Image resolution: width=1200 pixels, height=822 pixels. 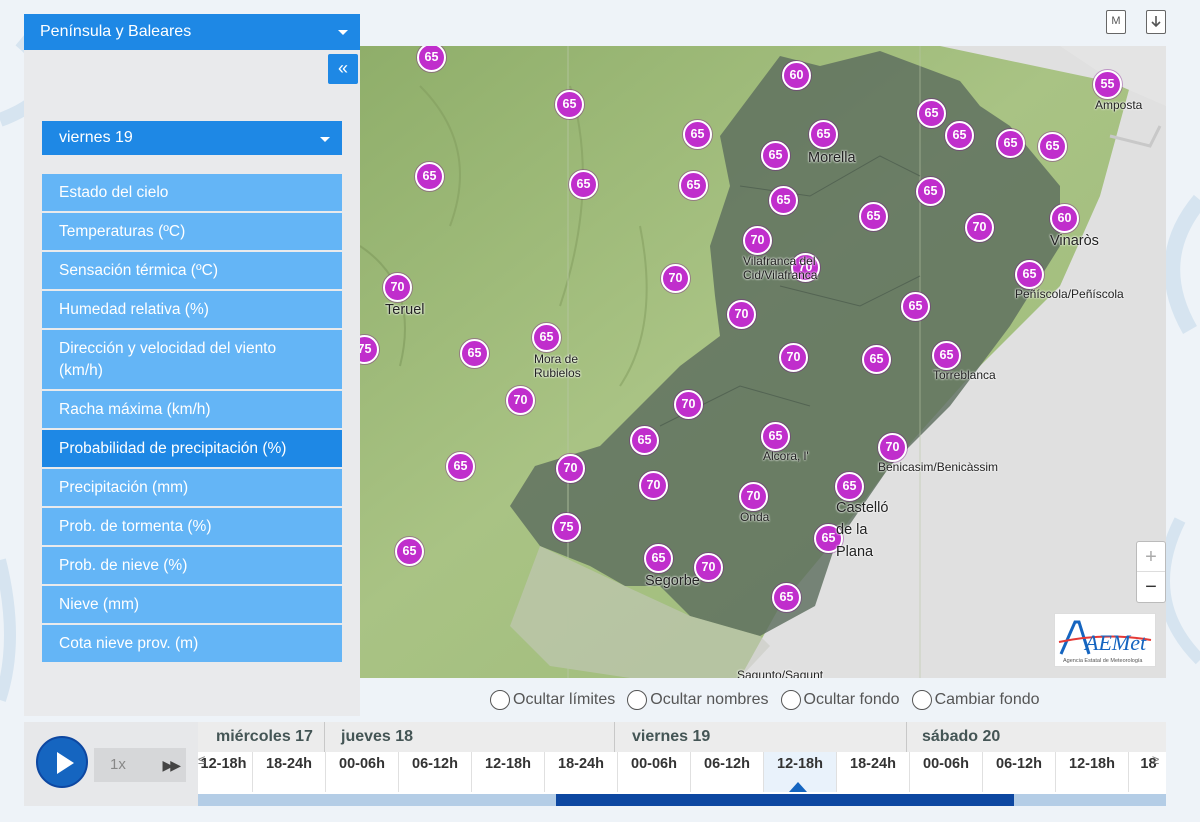 I want to click on precip-marker: 55, so click(x=1107, y=84).